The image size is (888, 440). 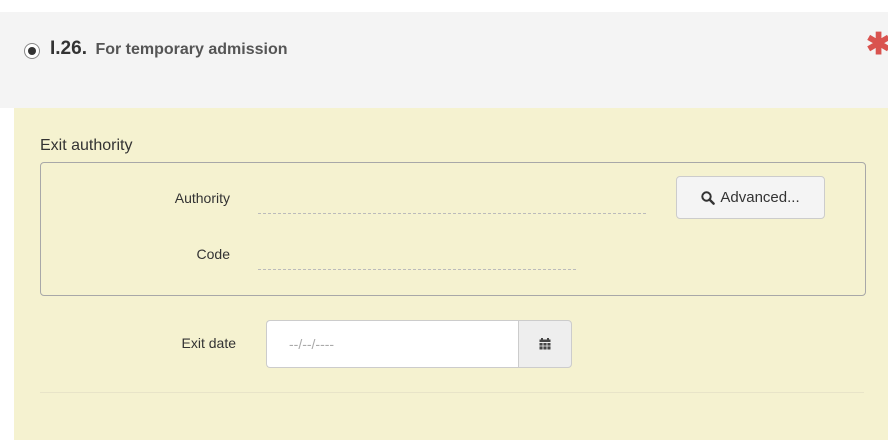 I want to click on section-title-text: For temporary admission, so click(x=191, y=49).